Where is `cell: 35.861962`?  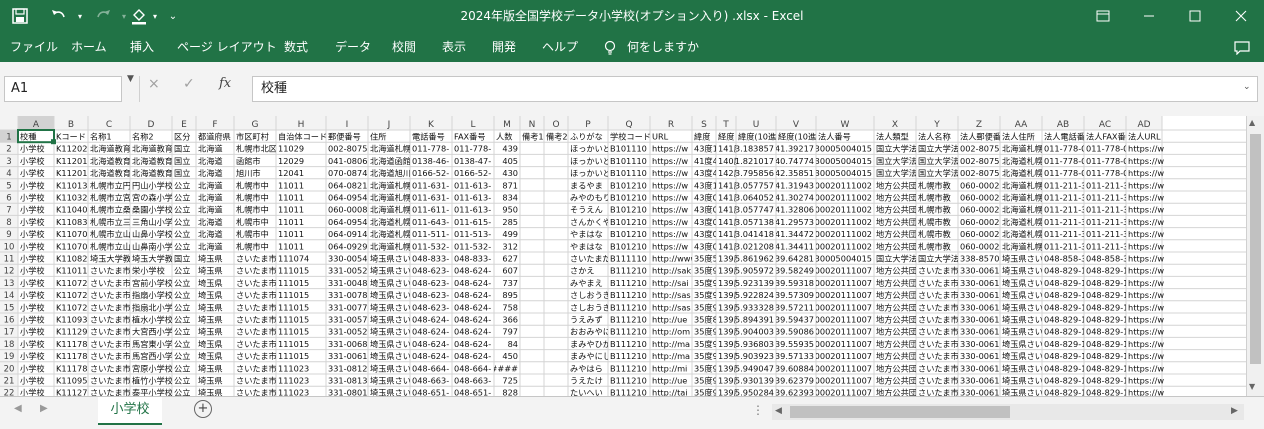
cell: 35.861962 is located at coordinates (752, 259).